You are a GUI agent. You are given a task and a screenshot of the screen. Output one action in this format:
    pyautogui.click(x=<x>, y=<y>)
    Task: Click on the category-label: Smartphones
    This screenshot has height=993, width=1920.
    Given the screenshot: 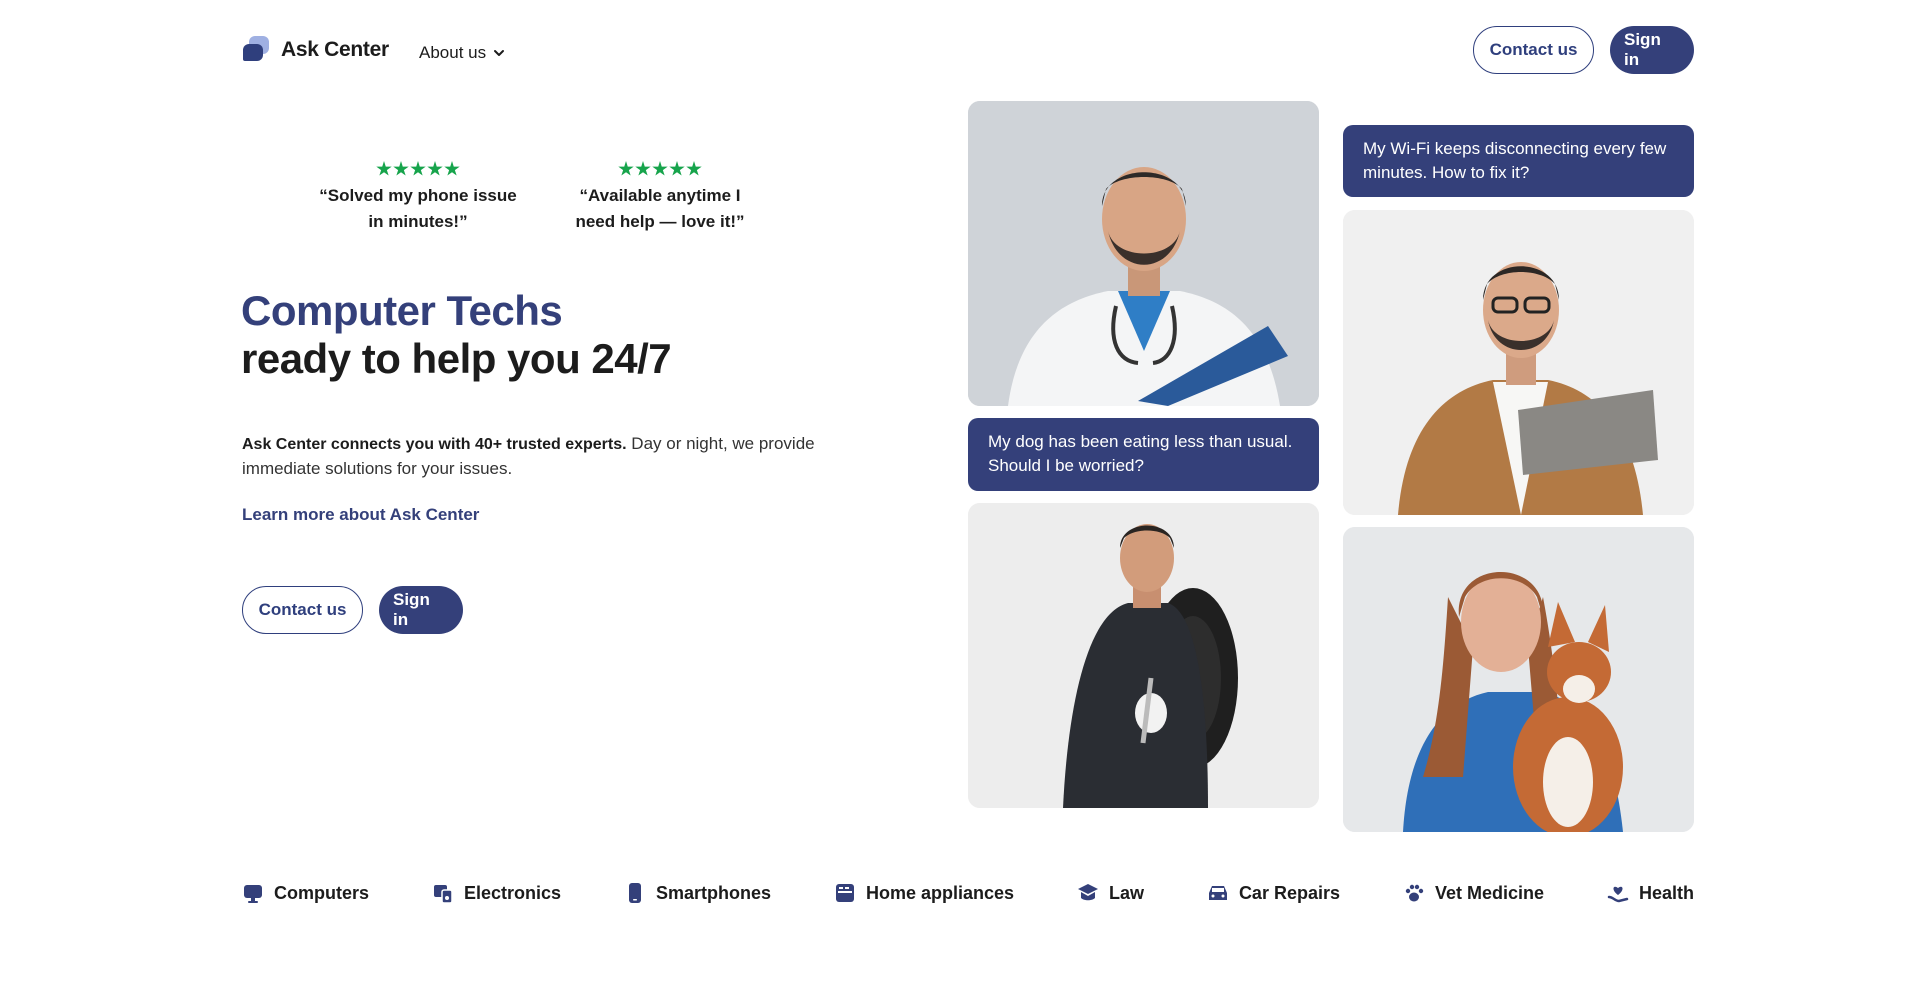 What is the action you would take?
    pyautogui.click(x=713, y=892)
    